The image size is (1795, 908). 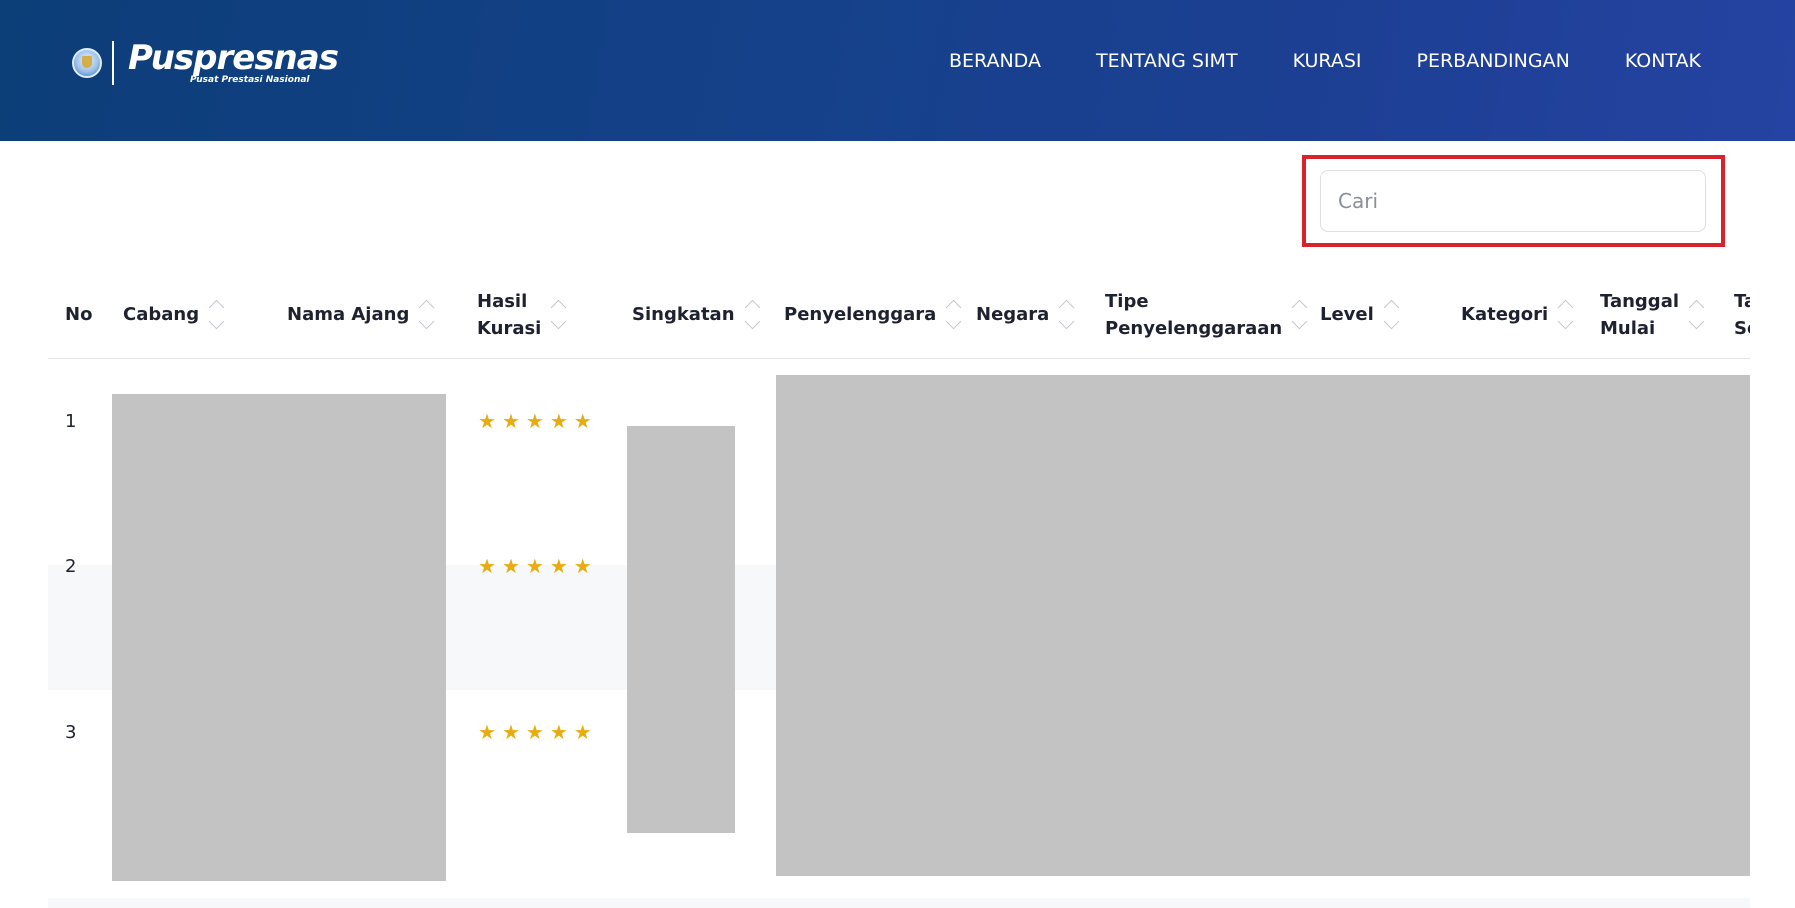 I want to click on search-input, so click(x=1513, y=201).